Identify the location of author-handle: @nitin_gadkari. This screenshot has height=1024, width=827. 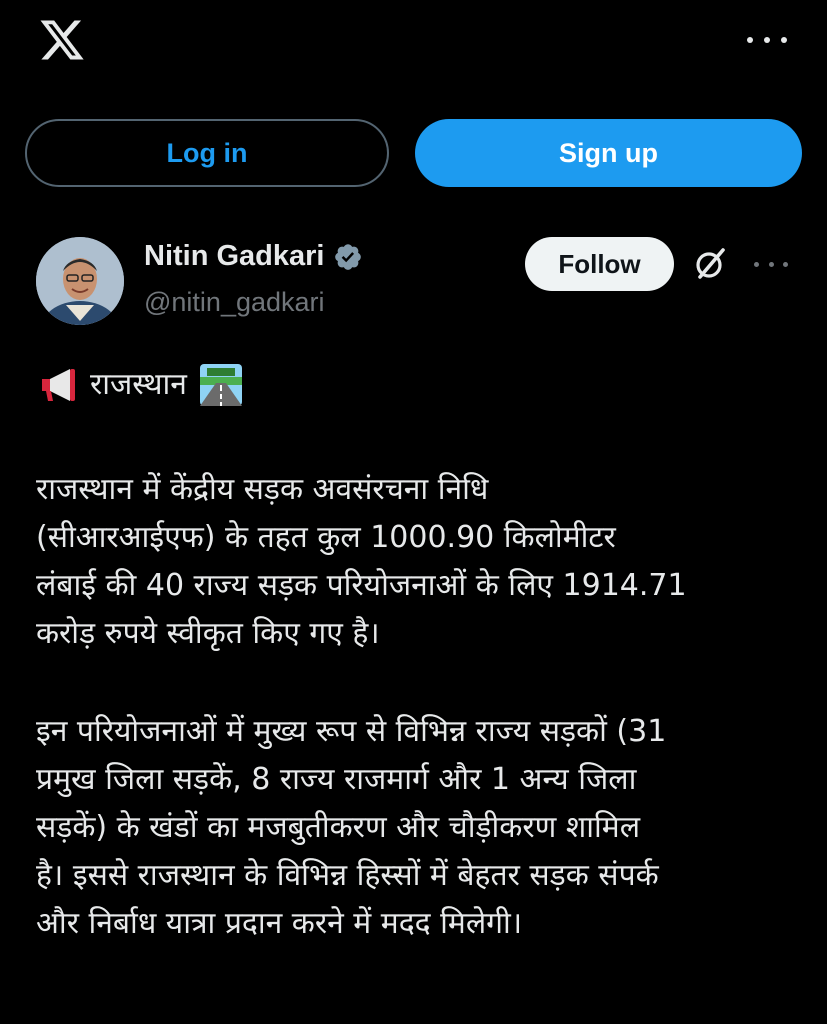
(234, 302).